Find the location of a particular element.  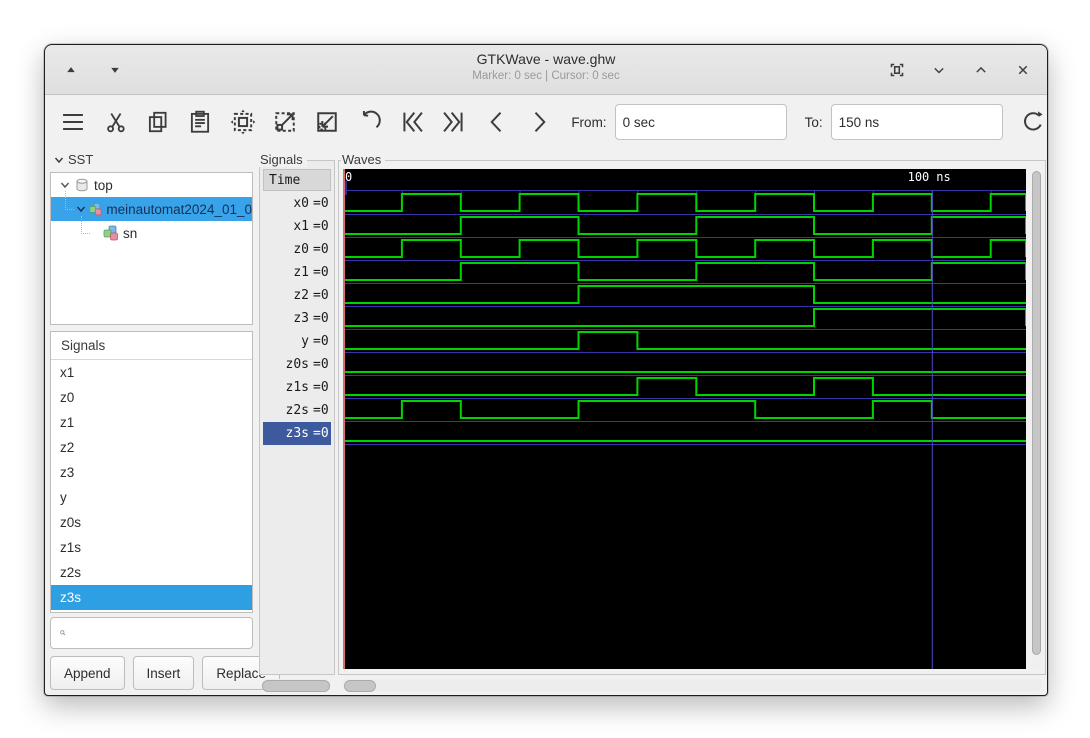

waves-vscrollbar is located at coordinates (1036, 419).